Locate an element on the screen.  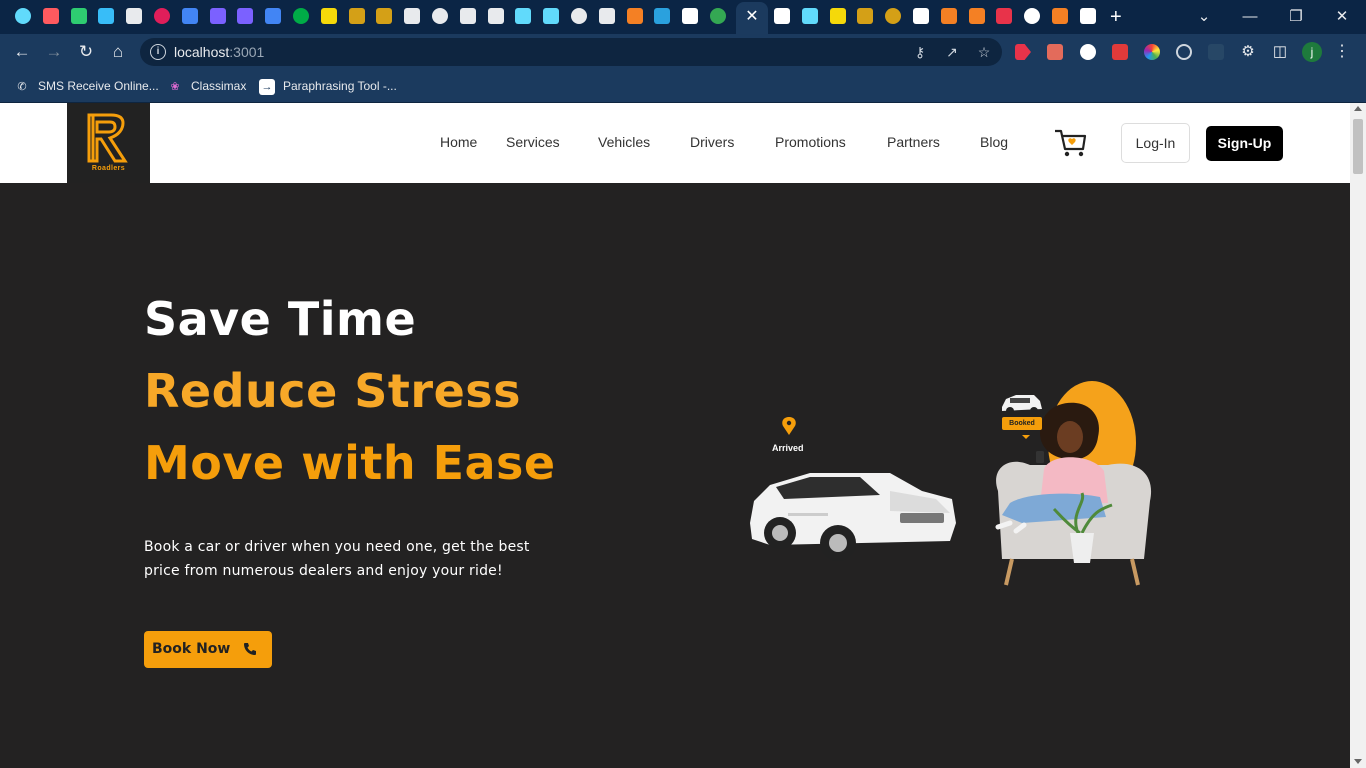
book-now-button: Book Now is located at coordinates (208, 649).